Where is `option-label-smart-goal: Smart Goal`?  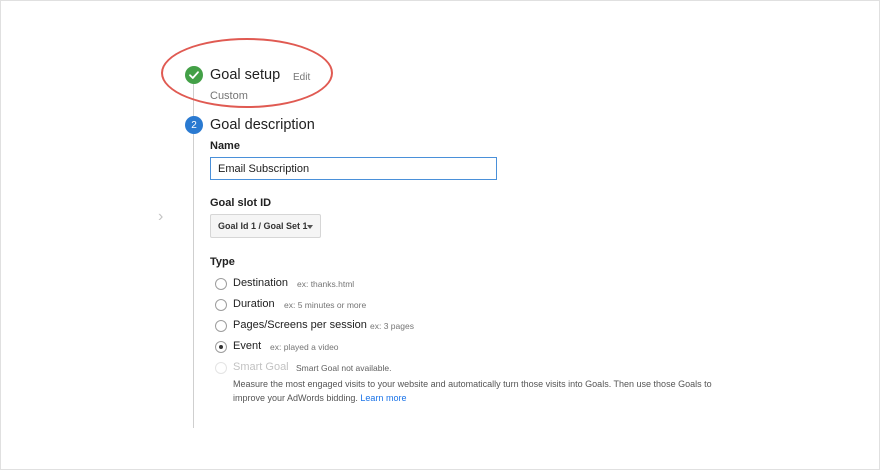 option-label-smart-goal: Smart Goal is located at coordinates (261, 367).